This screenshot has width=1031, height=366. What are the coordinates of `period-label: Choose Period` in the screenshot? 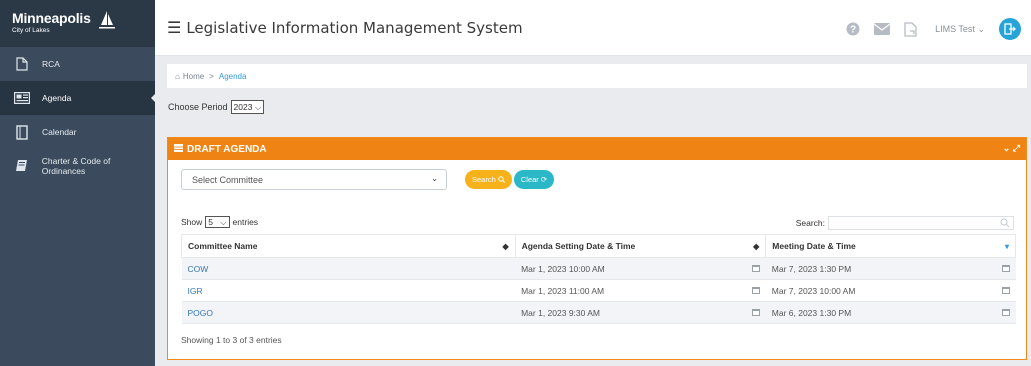 It's located at (198, 107).